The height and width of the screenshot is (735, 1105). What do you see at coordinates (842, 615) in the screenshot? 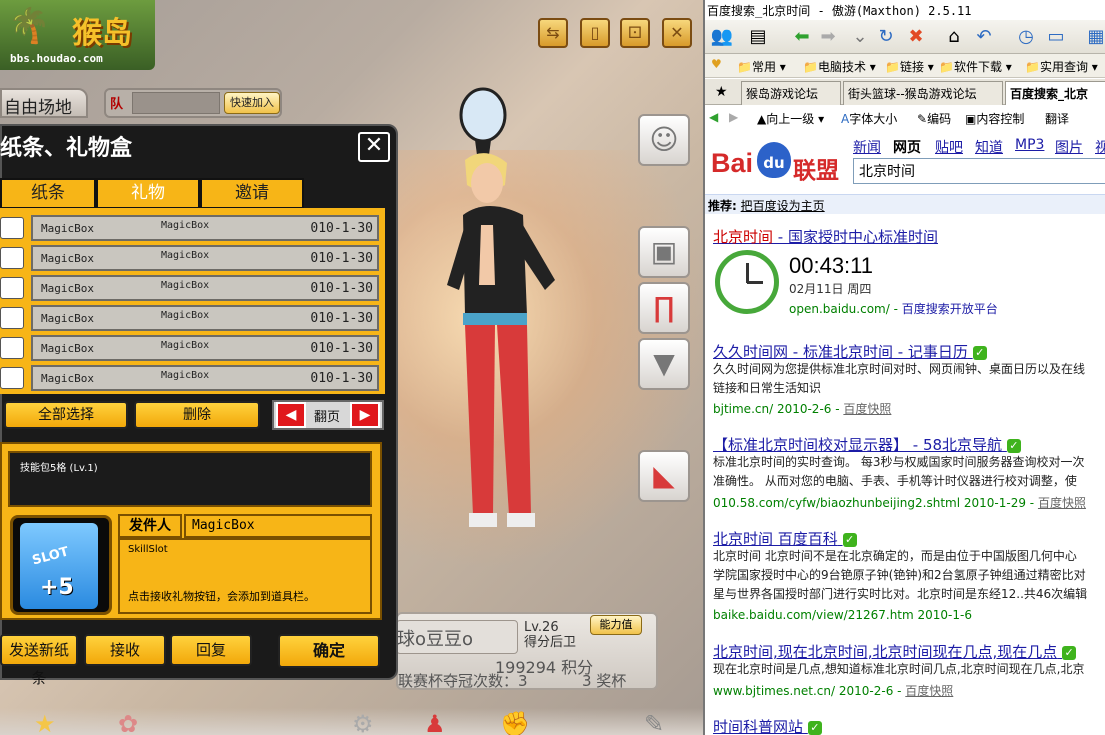
I see `result-url: baike.baidu.com/view/21267.htm 2010-1-6` at bounding box center [842, 615].